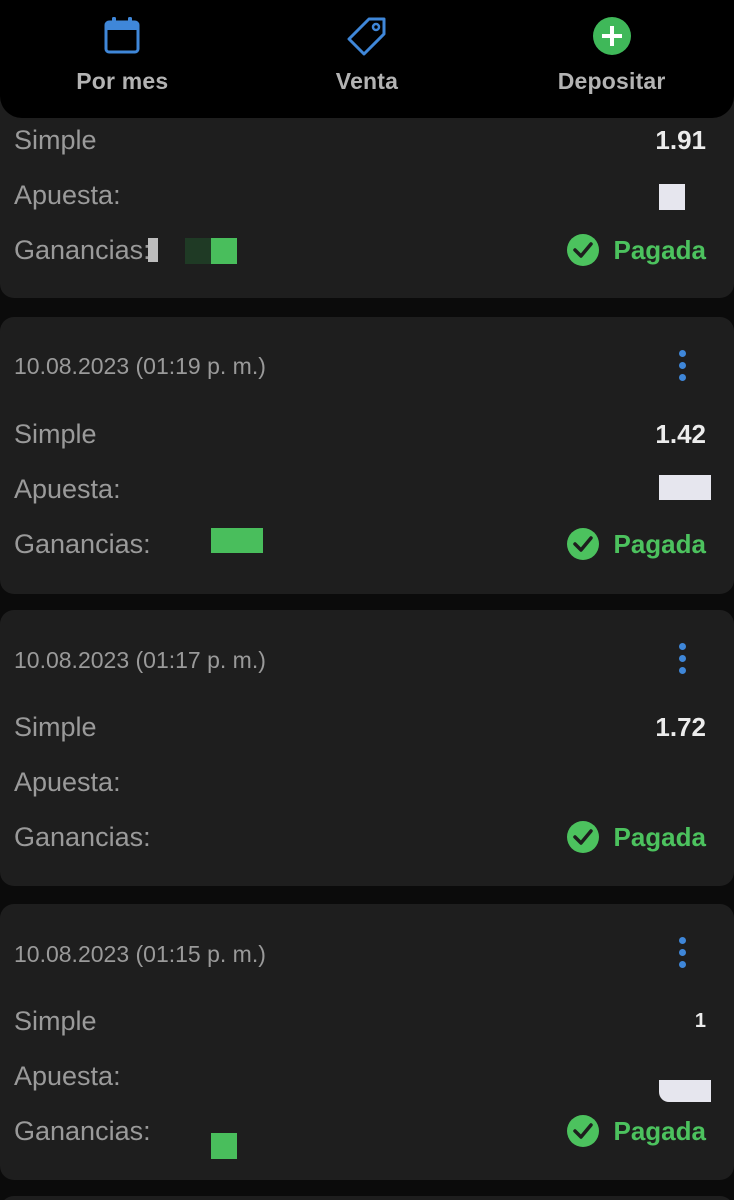  What do you see at coordinates (367, 1198) in the screenshot?
I see `bet-card` at bounding box center [367, 1198].